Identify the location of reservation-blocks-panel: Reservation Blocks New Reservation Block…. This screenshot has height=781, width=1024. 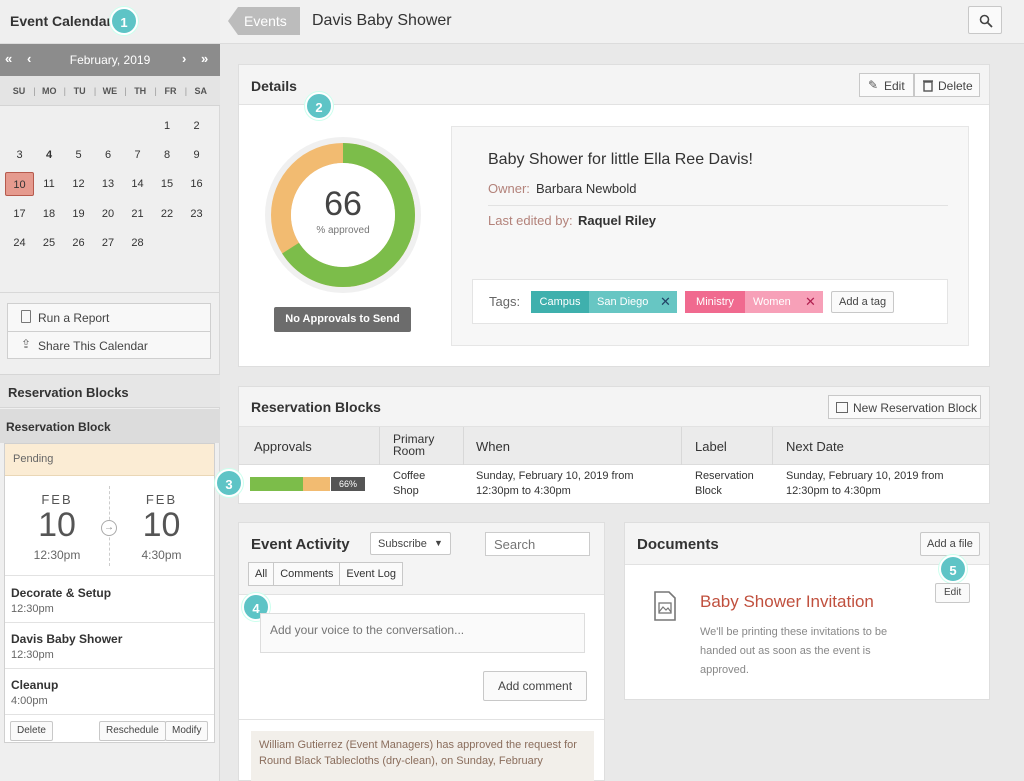
(614, 445).